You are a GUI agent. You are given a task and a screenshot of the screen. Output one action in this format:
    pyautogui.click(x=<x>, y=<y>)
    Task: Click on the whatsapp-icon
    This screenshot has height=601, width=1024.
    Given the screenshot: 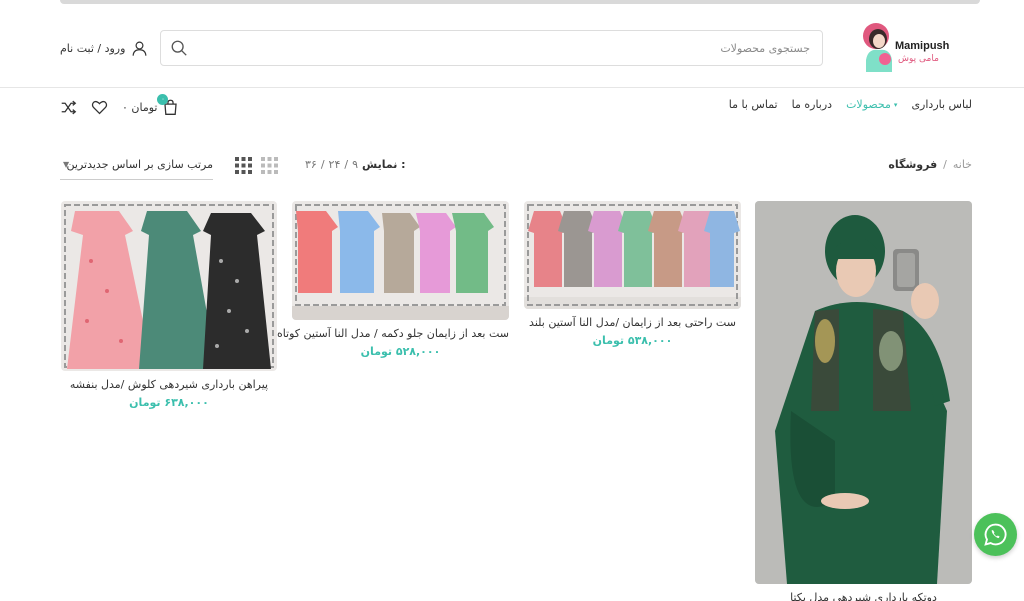 What is the action you would take?
    pyautogui.click(x=995, y=534)
    